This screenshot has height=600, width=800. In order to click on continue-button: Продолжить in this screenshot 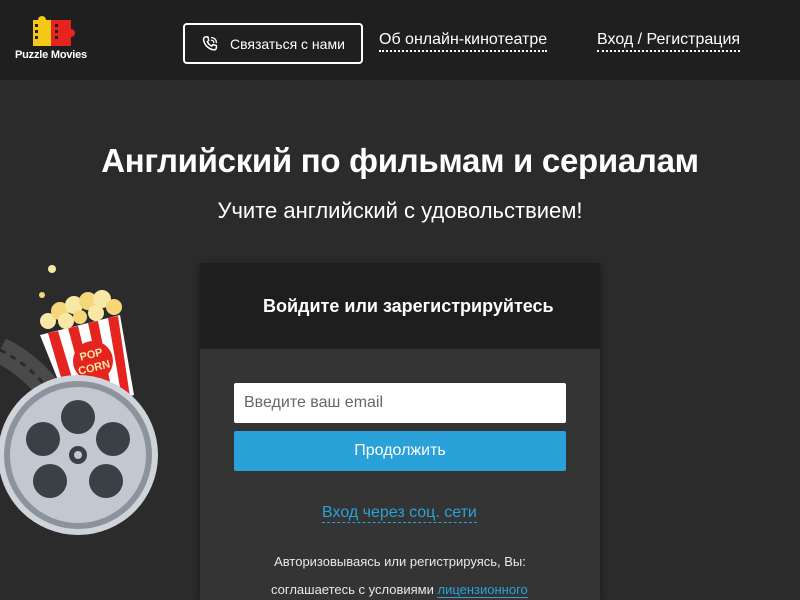, I will do `click(400, 451)`.